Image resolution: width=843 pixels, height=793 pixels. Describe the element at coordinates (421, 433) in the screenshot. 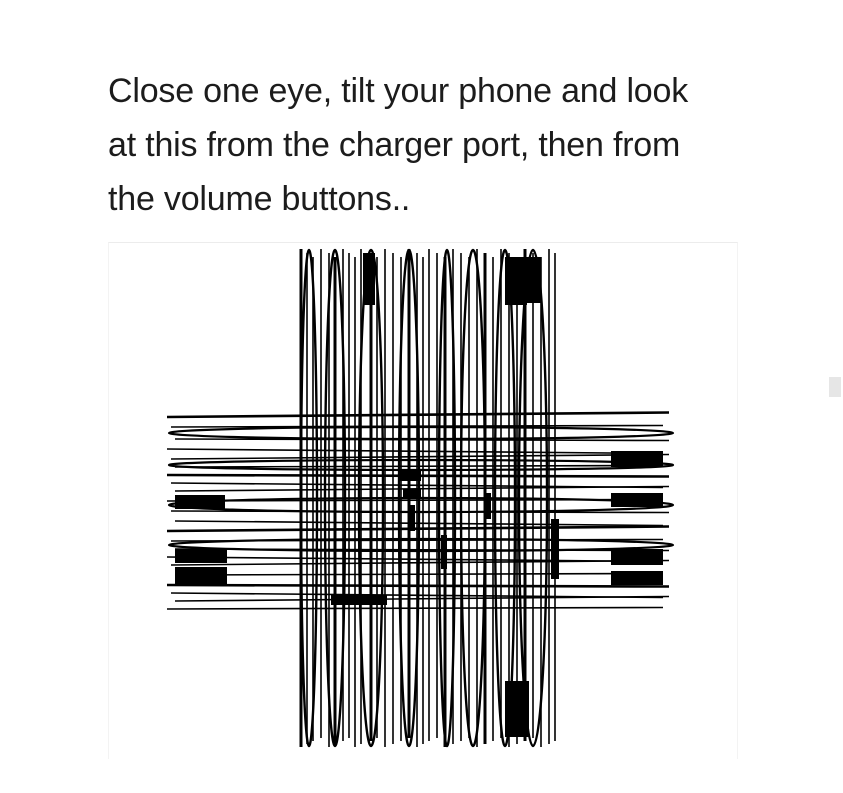

I see `horizontal-oval-stroke` at that location.